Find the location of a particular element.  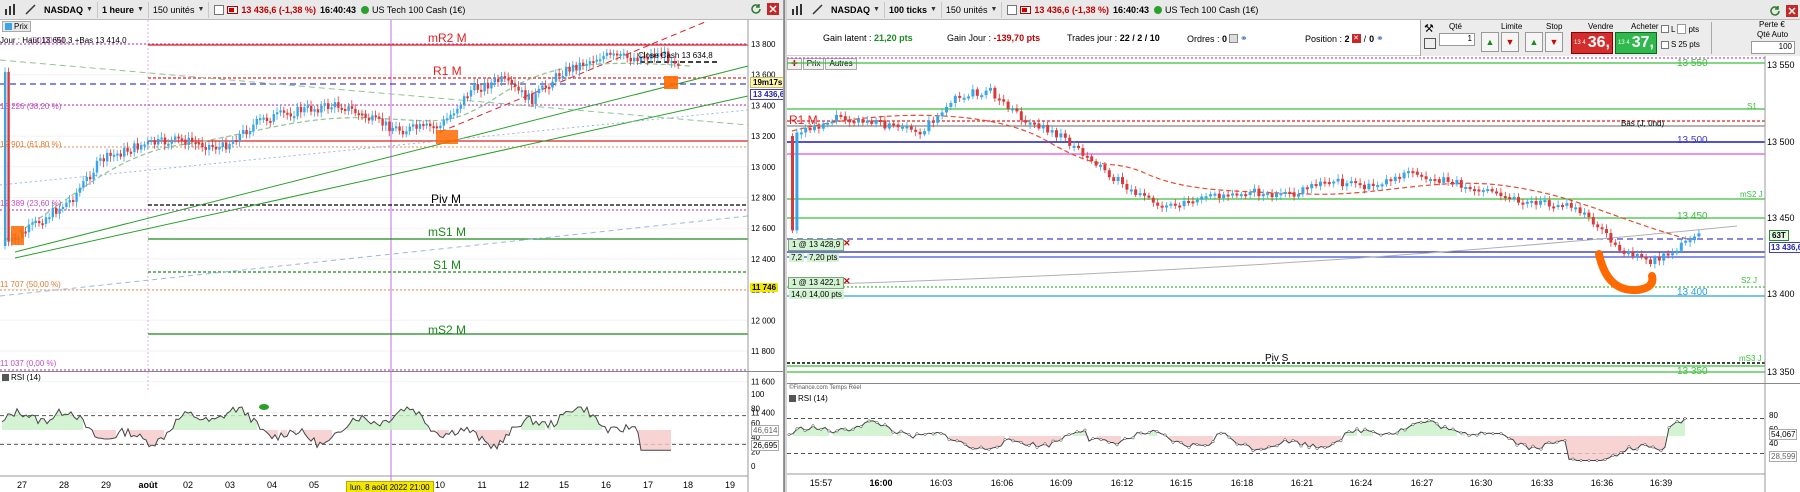

price-change: 13 436,6 (-1,38 %) is located at coordinates (1071, 9).